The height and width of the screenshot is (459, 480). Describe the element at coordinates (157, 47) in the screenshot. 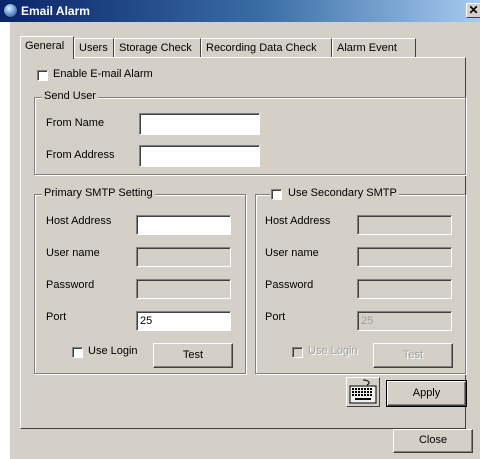

I see `tab-storage-check: Storage Check` at that location.